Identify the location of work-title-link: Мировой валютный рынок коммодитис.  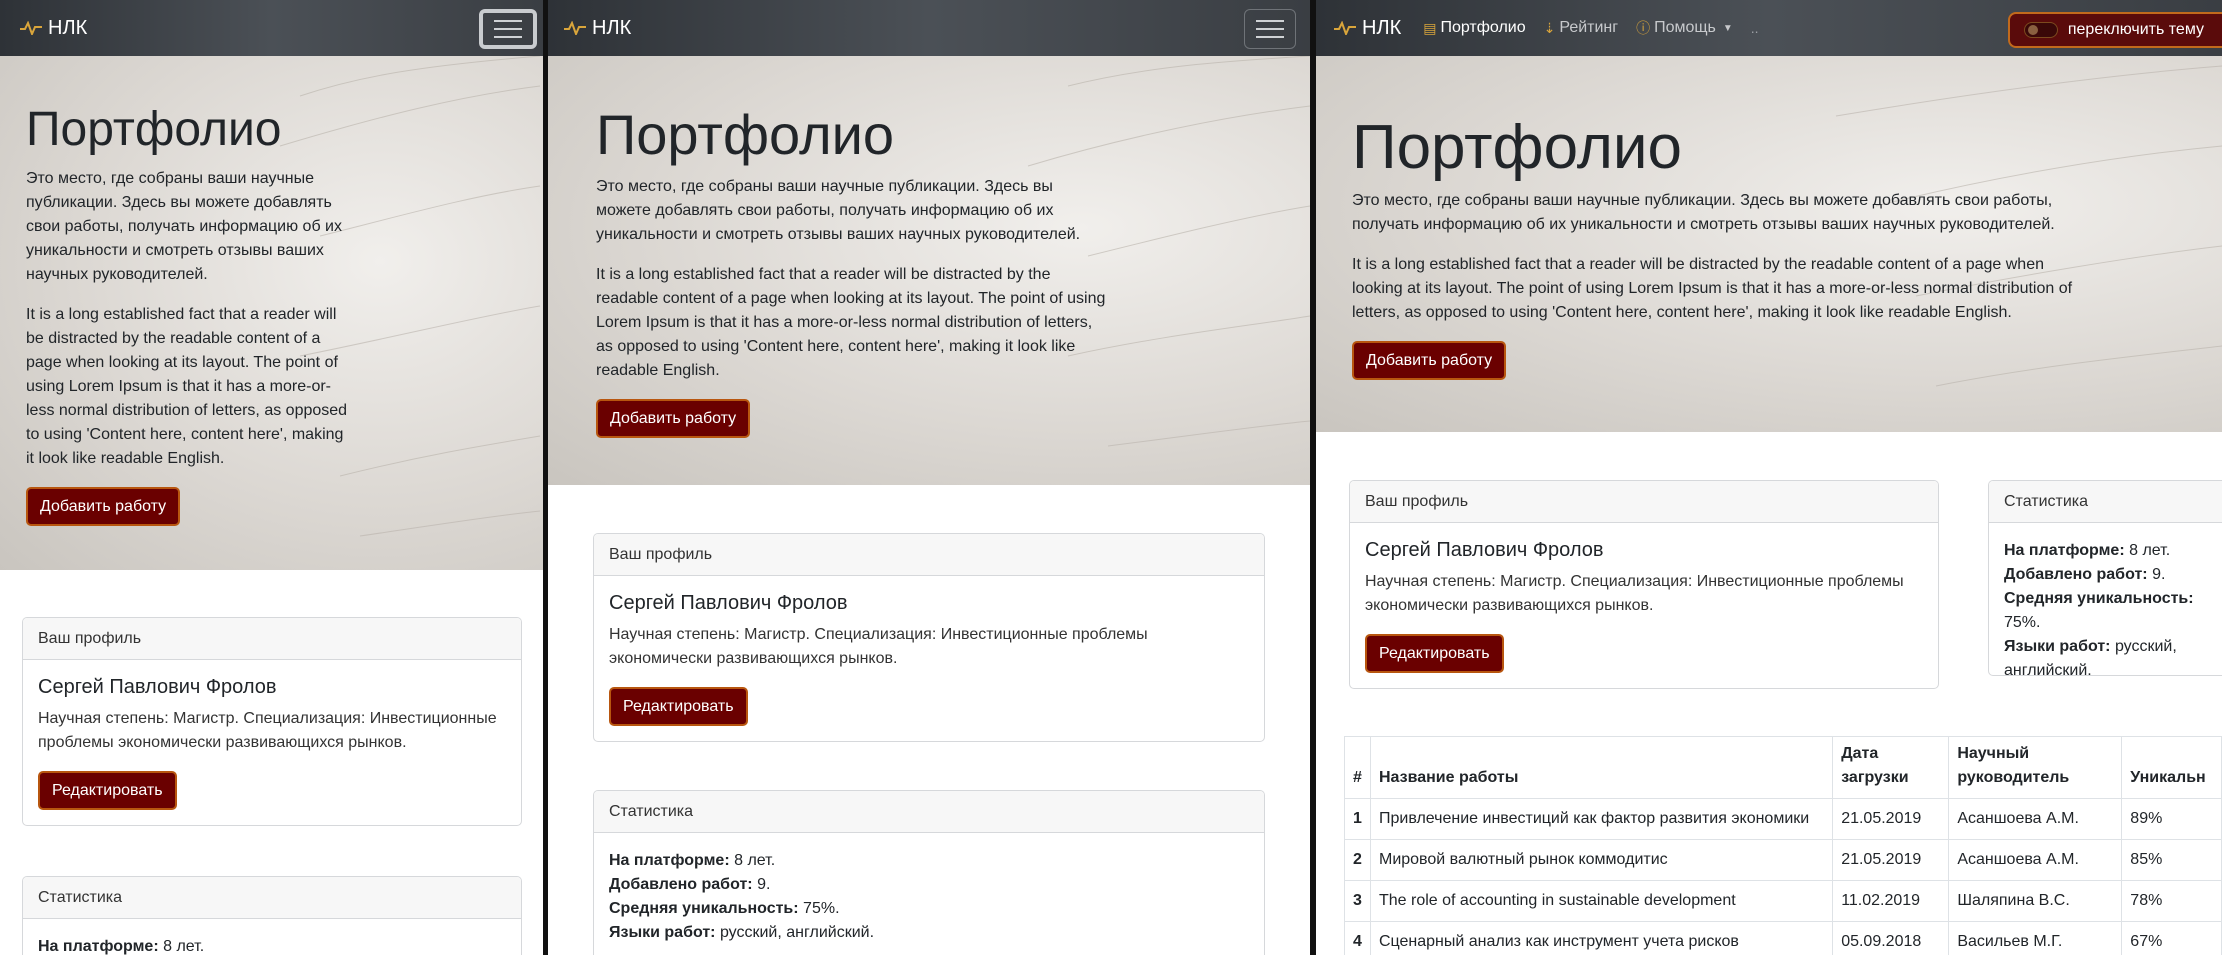
(1601, 860).